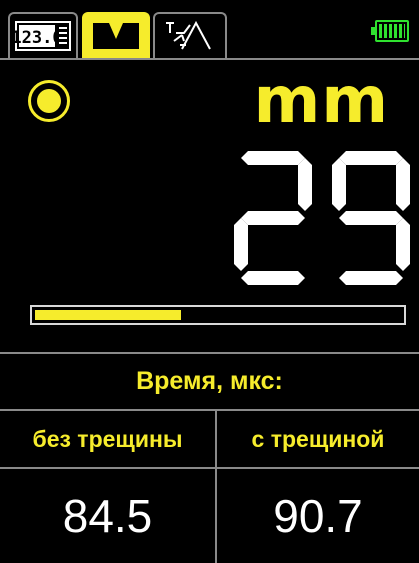 Image resolution: width=419 pixels, height=563 pixels. I want to click on time-title: Время, мкс:, so click(209, 381).